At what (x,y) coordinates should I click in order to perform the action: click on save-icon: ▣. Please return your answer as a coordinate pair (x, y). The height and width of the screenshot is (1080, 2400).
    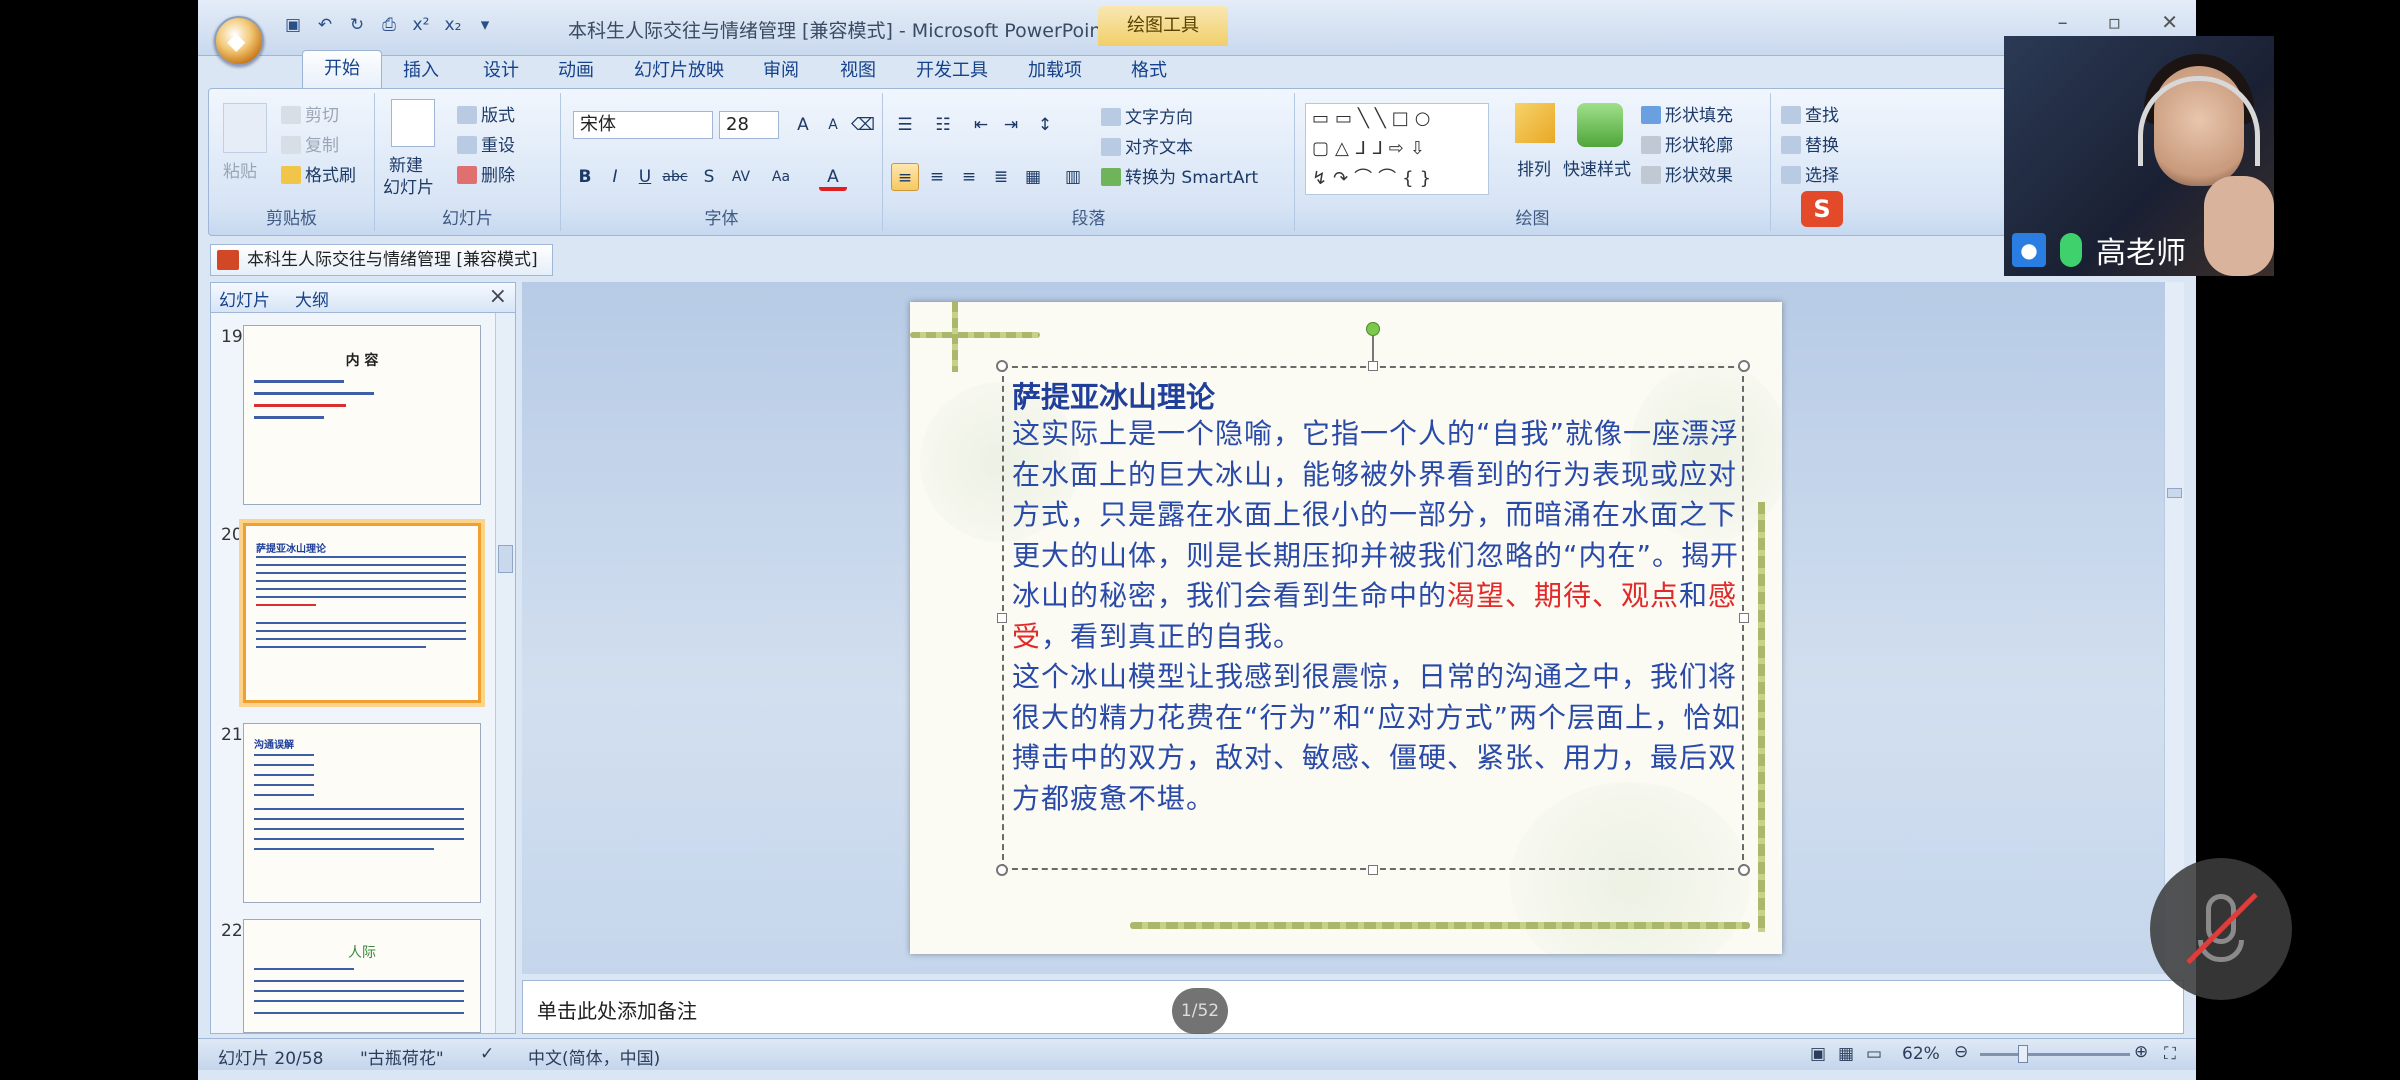
    Looking at the image, I should click on (293, 25).